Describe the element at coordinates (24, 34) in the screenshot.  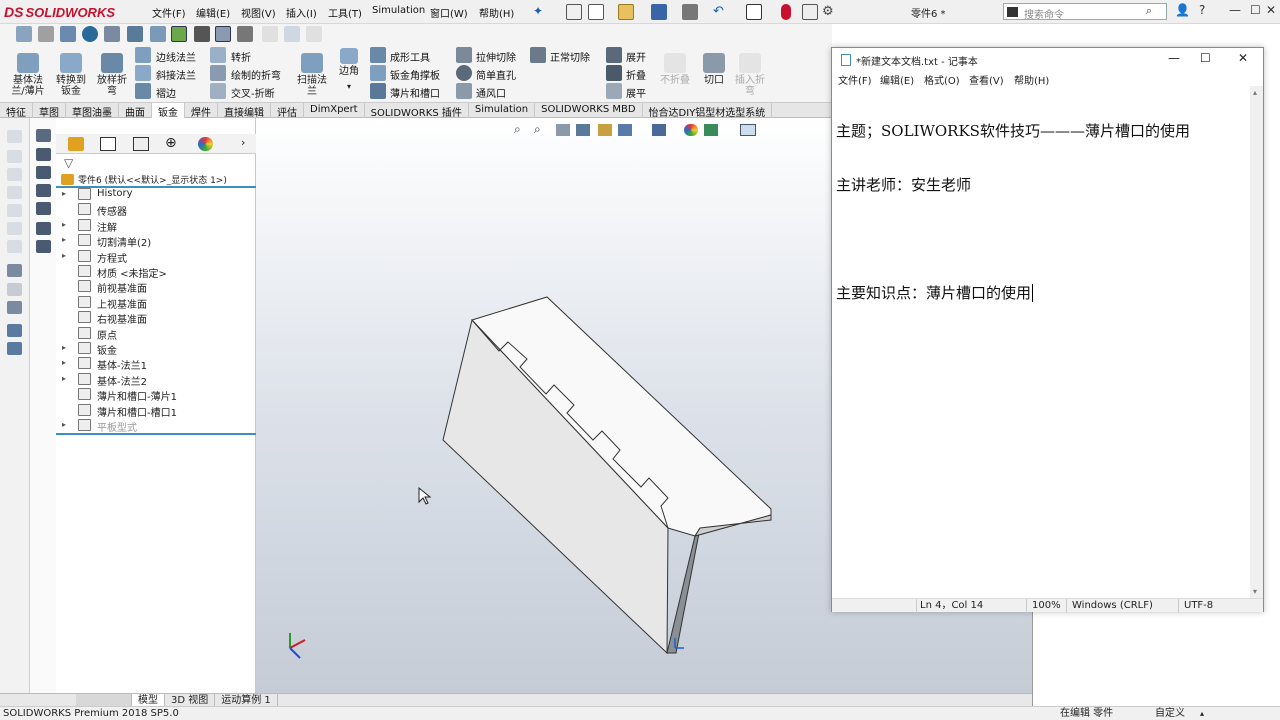
I see `sketch-tool-icon` at that location.